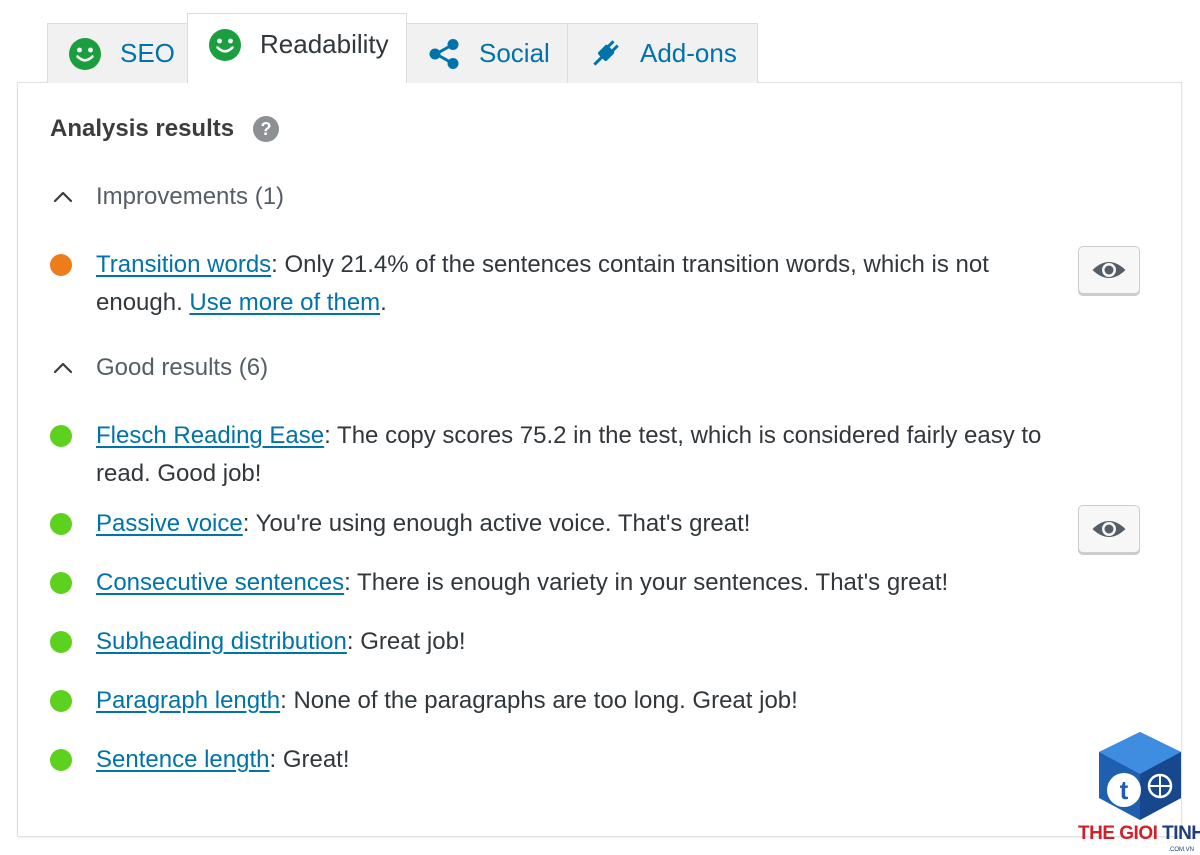  Describe the element at coordinates (514, 53) in the screenshot. I see `tab-label: Social` at that location.